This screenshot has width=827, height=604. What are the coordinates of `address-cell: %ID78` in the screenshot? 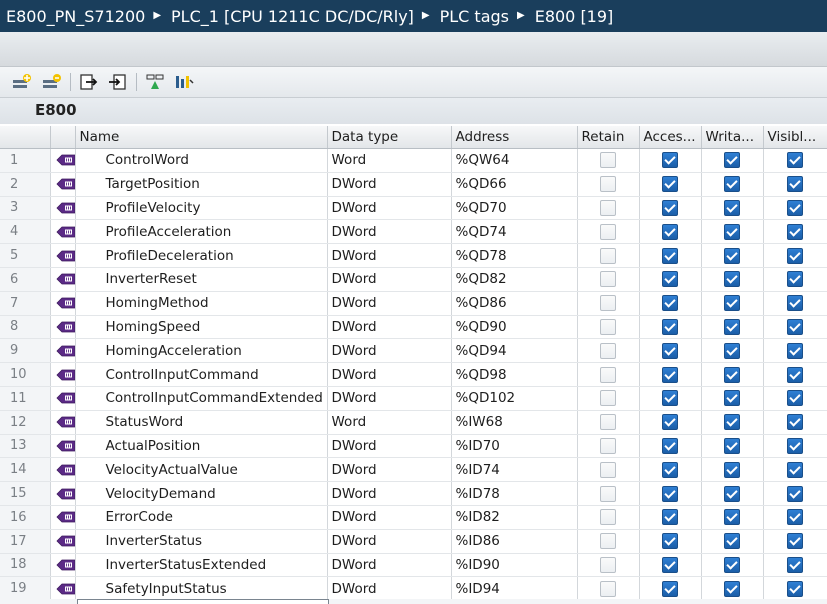 It's located at (514, 493).